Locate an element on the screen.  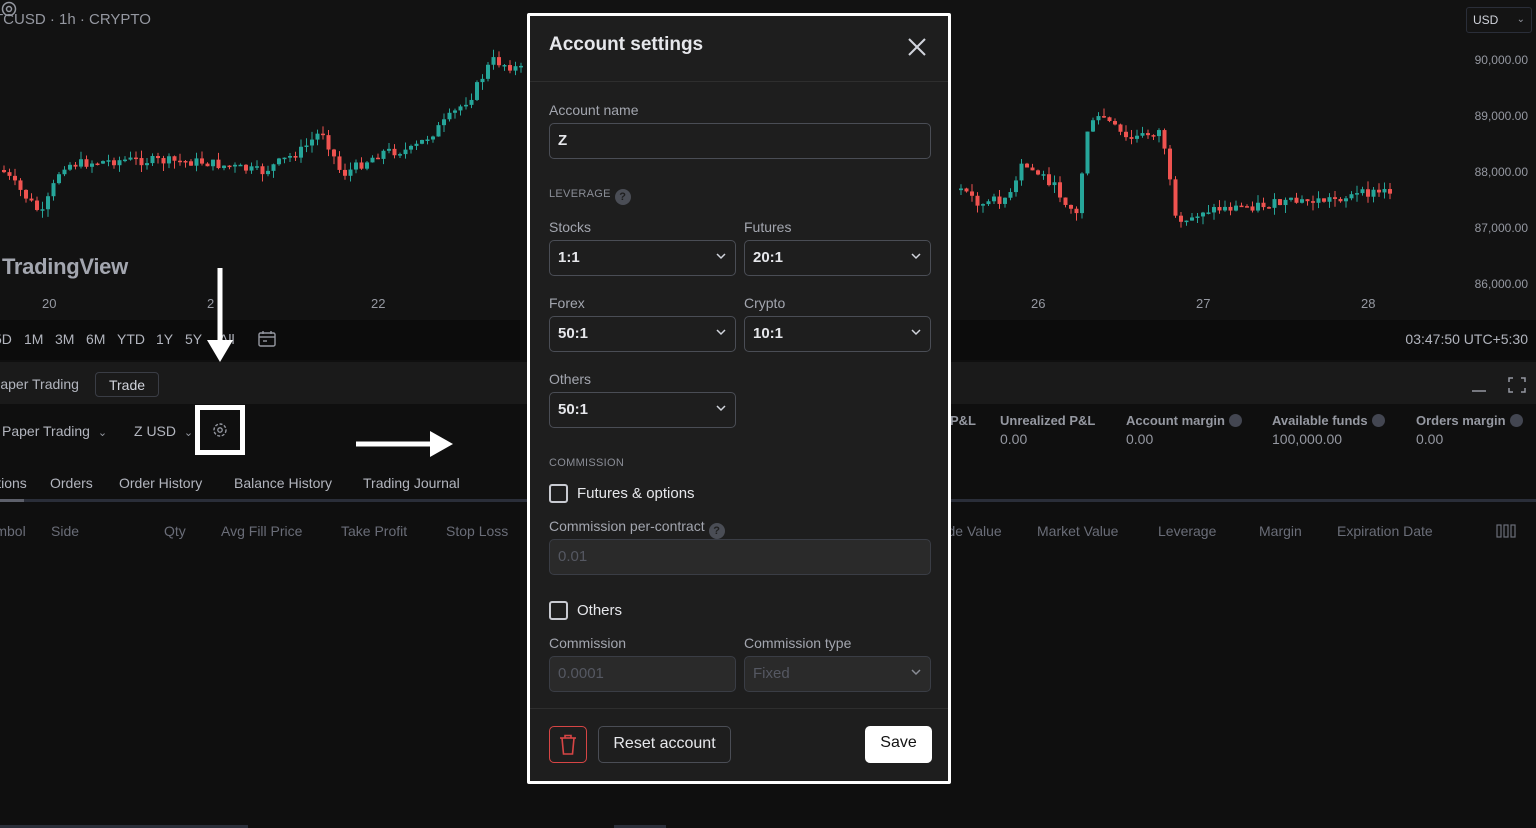
chart-settings-icon is located at coordinates (9, 9).